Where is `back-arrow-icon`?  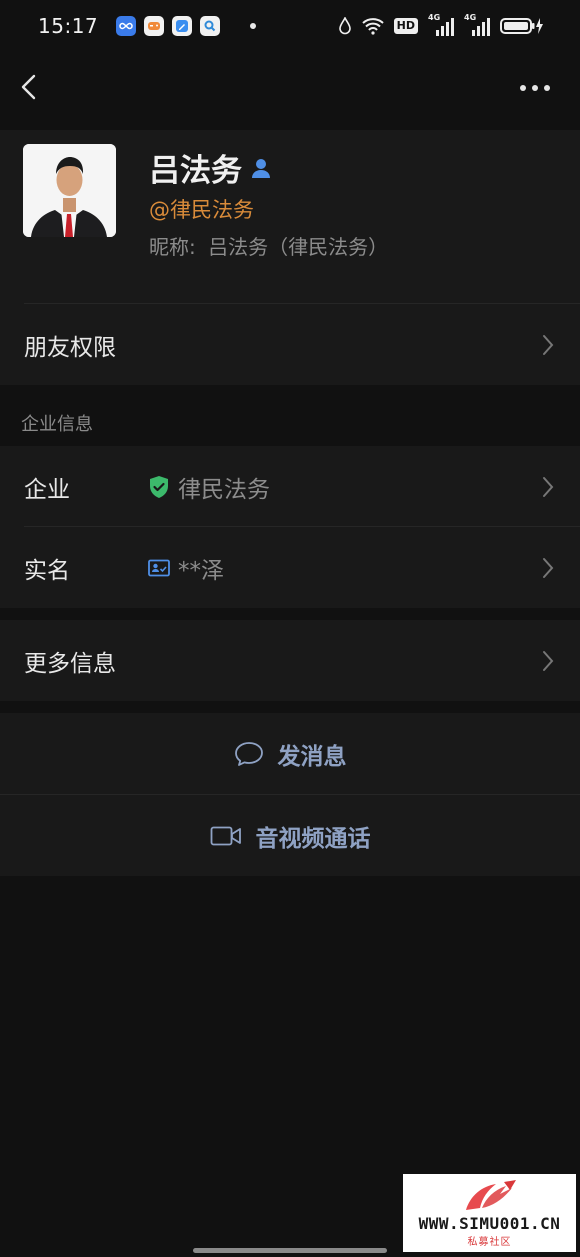
back-arrow-icon is located at coordinates (28, 87).